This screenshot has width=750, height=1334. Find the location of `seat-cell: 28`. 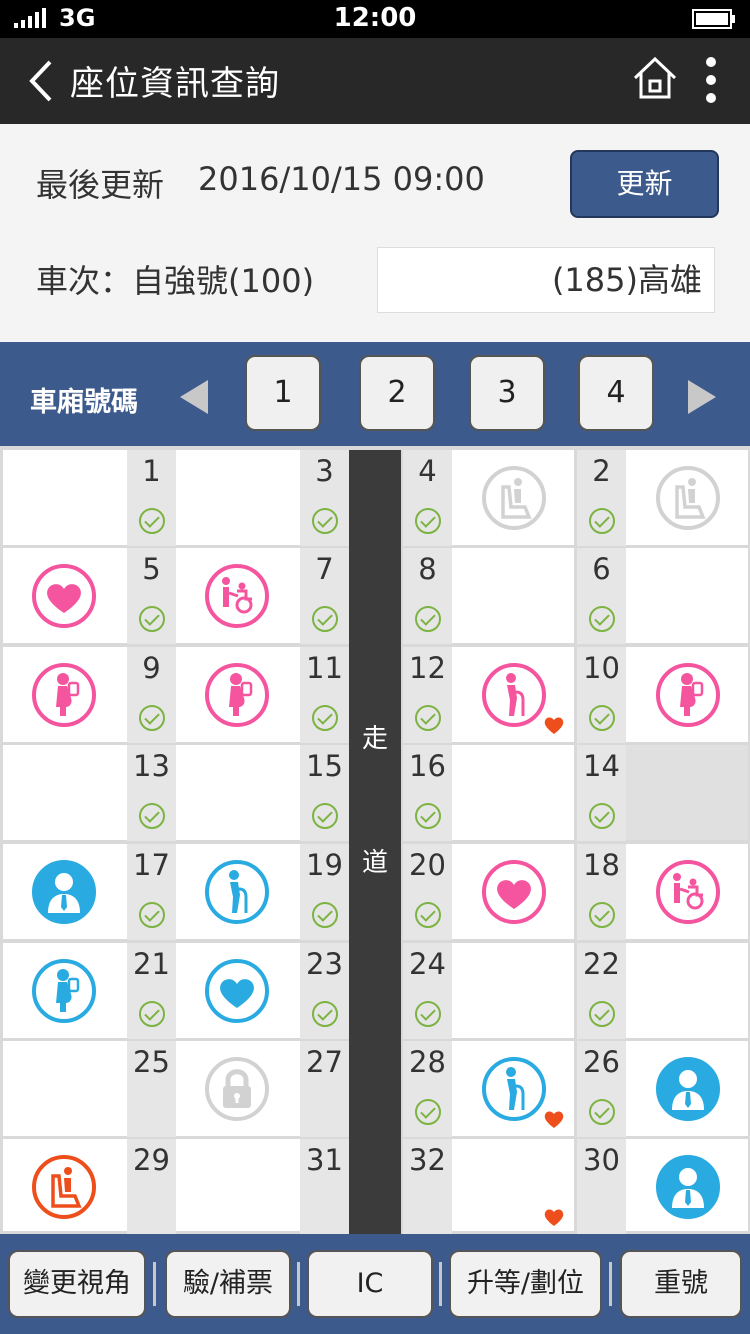

seat-cell: 28 is located at coordinates (488, 1089).